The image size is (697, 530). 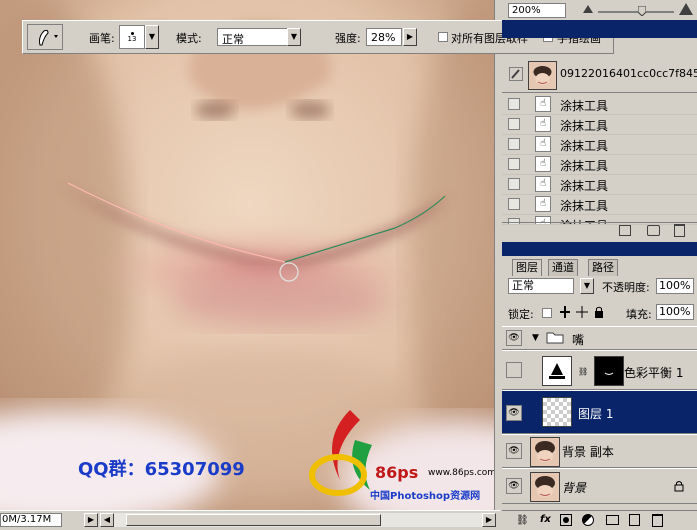 I want to click on history-divider, so click(x=599, y=92).